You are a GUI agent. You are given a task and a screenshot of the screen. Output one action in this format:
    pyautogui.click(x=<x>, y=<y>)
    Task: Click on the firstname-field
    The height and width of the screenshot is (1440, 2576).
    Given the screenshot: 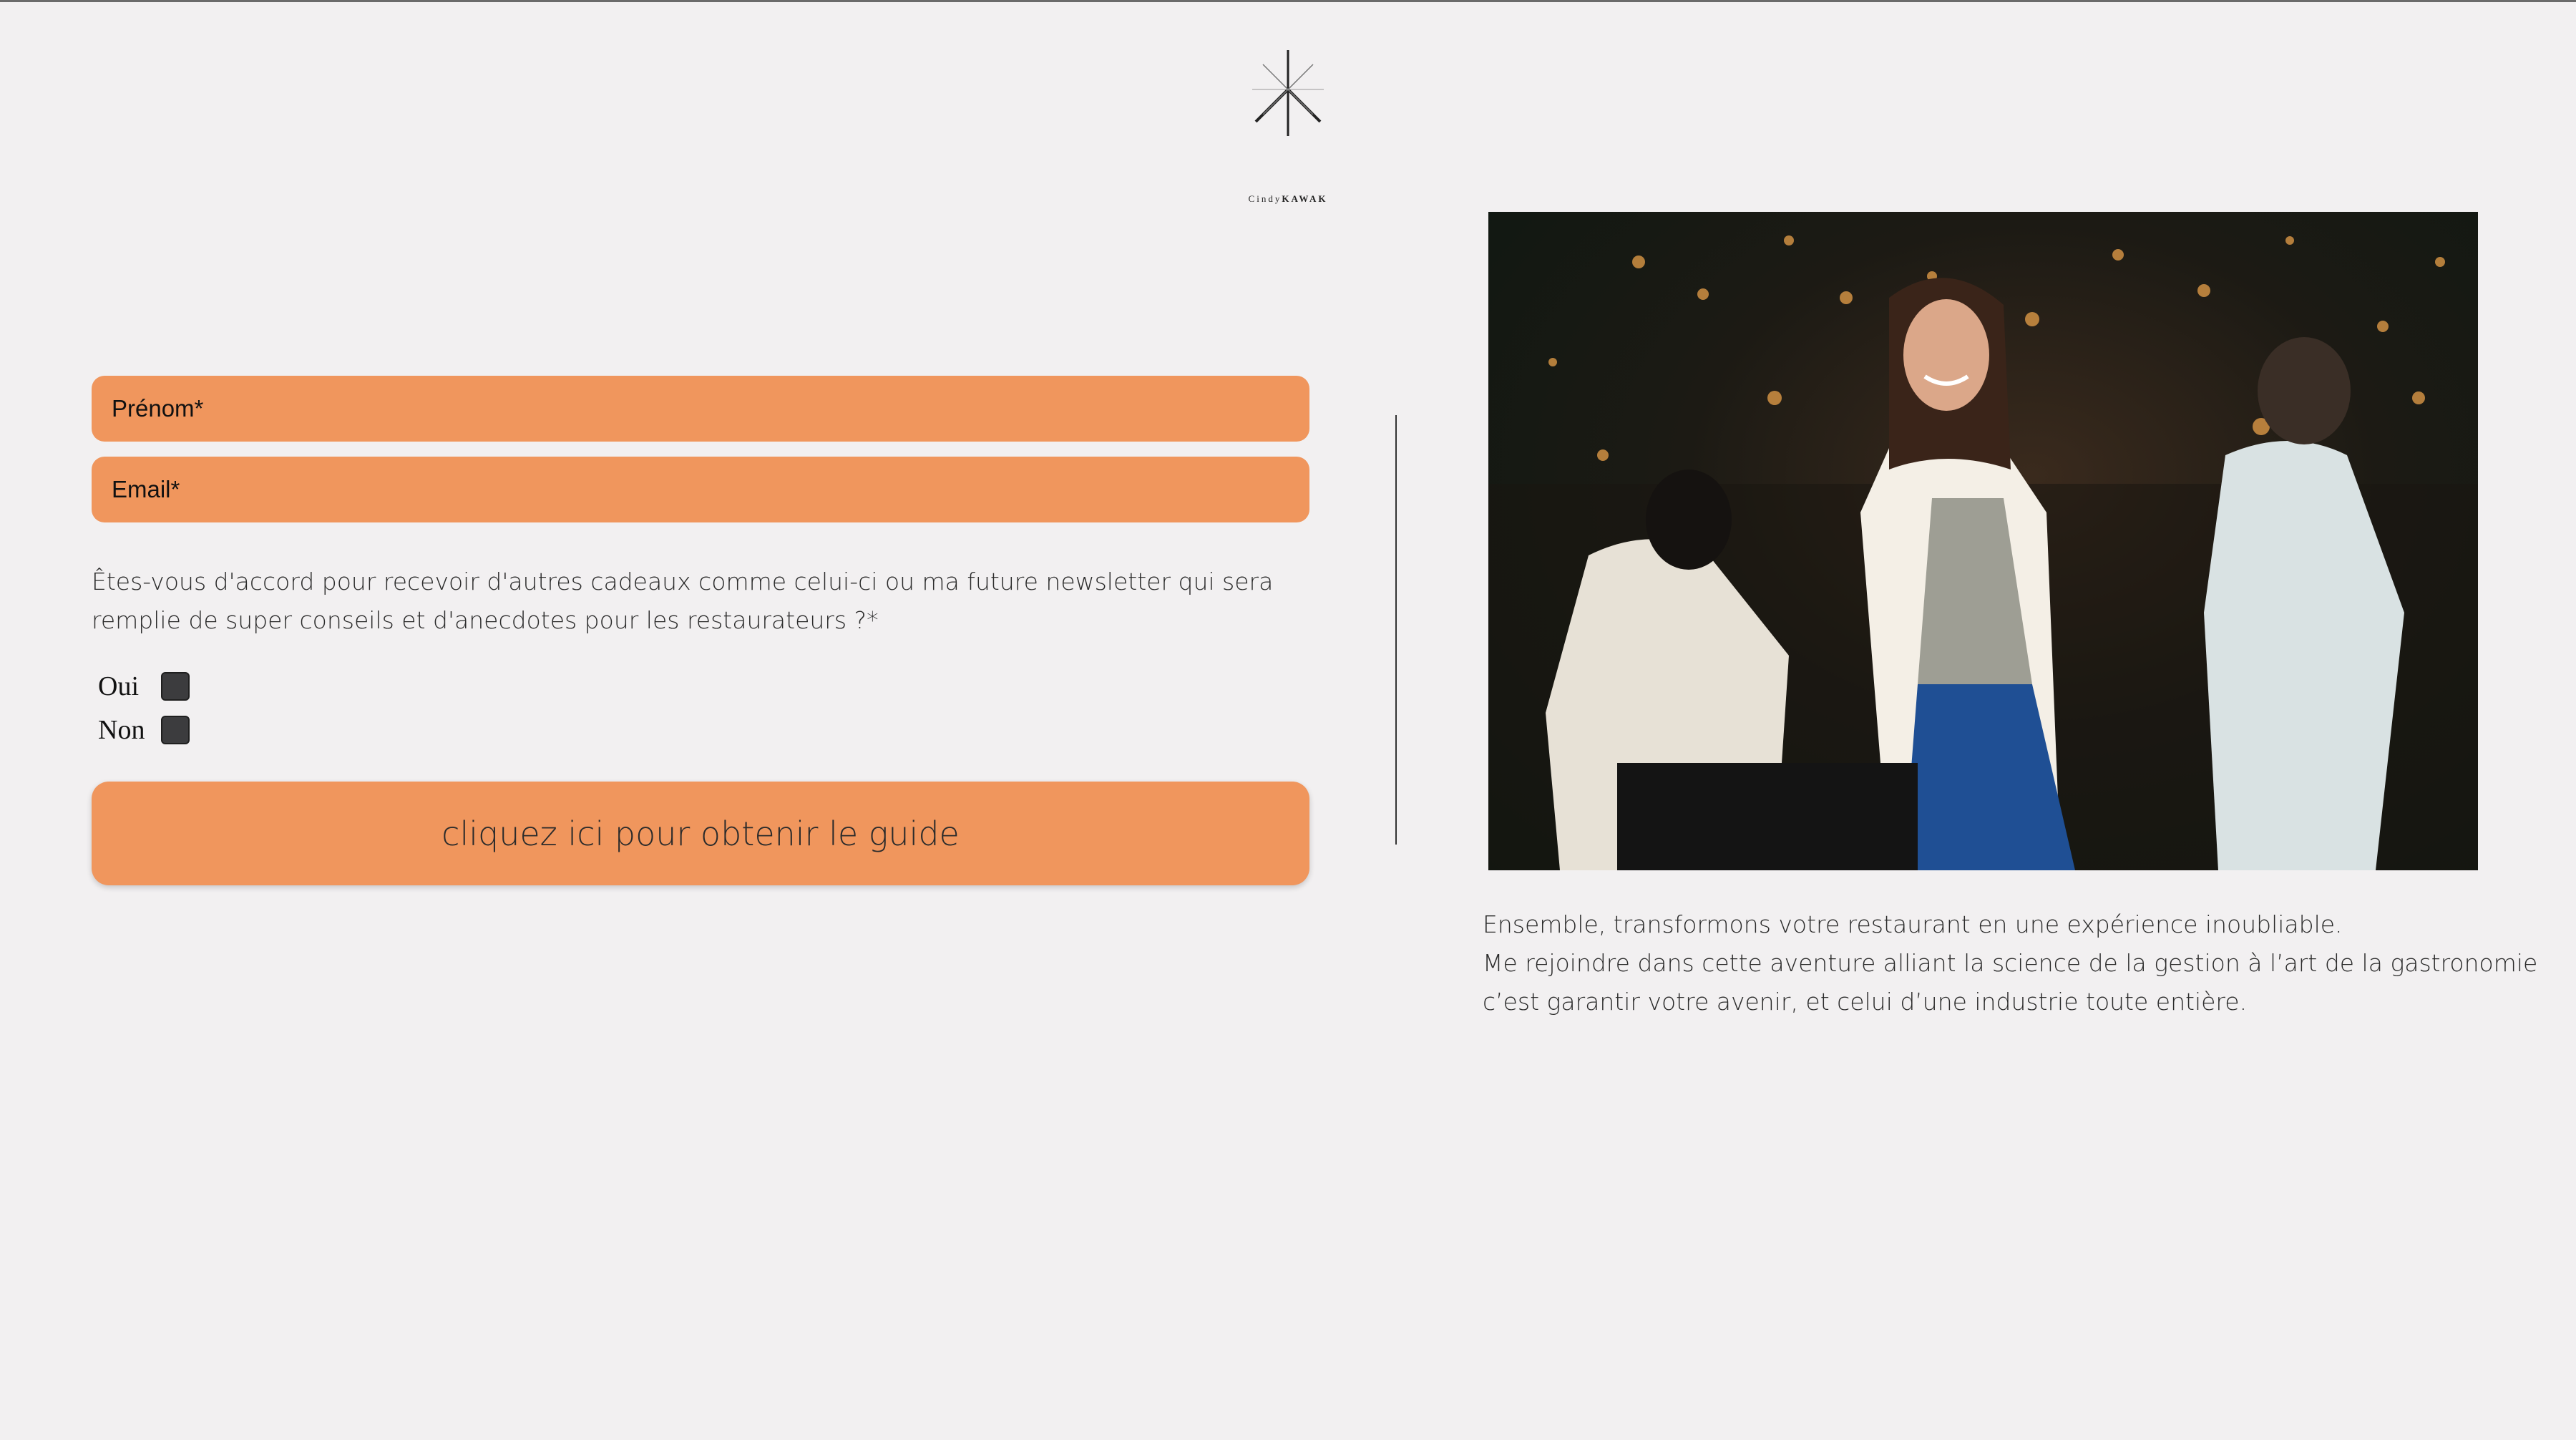 What is the action you would take?
    pyautogui.click(x=700, y=409)
    